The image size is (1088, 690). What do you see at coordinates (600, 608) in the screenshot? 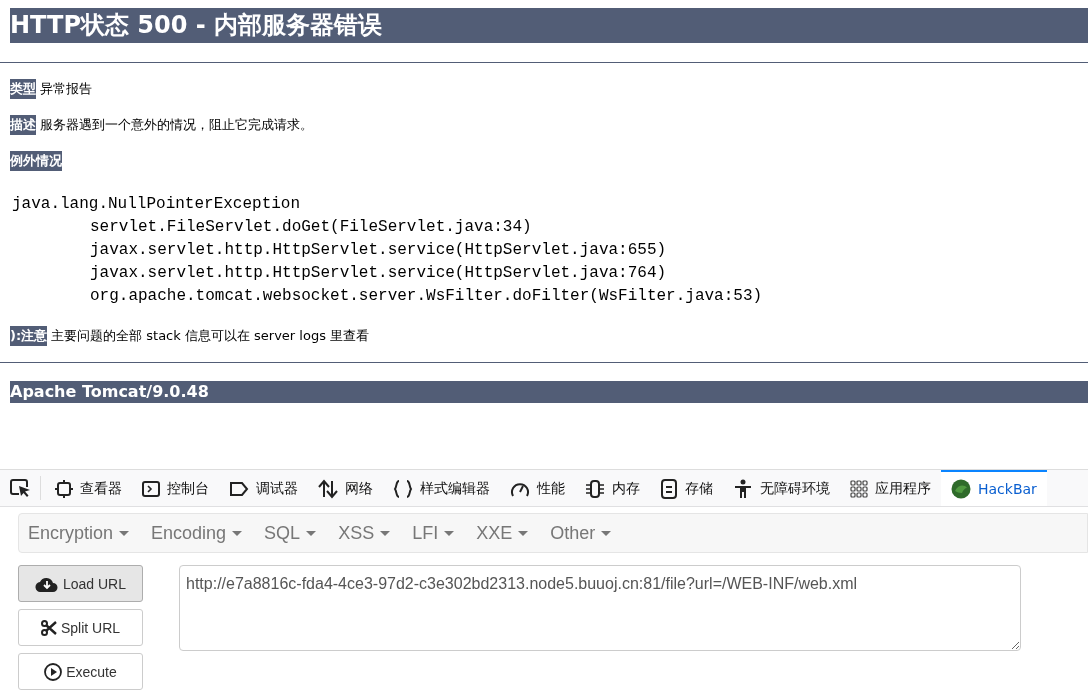
I see `url-input: http://e7a8816c-fda4-4ce3-97d2-c3e302bd2313.node5.buuoj.cn:81/file?url=/WEB-INF/web.xml` at bounding box center [600, 608].